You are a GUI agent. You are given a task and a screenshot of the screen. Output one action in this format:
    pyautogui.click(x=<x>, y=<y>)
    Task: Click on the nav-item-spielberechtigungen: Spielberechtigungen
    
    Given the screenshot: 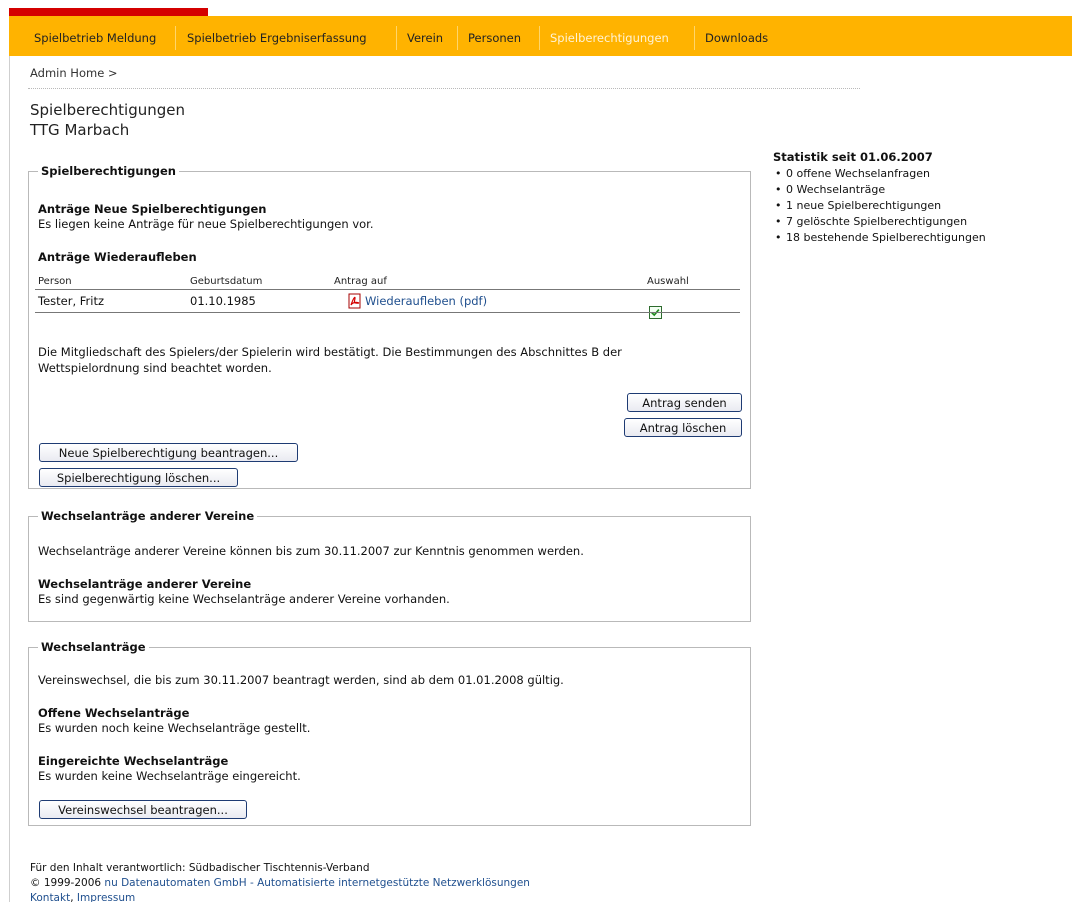 What is the action you would take?
    pyautogui.click(x=609, y=38)
    